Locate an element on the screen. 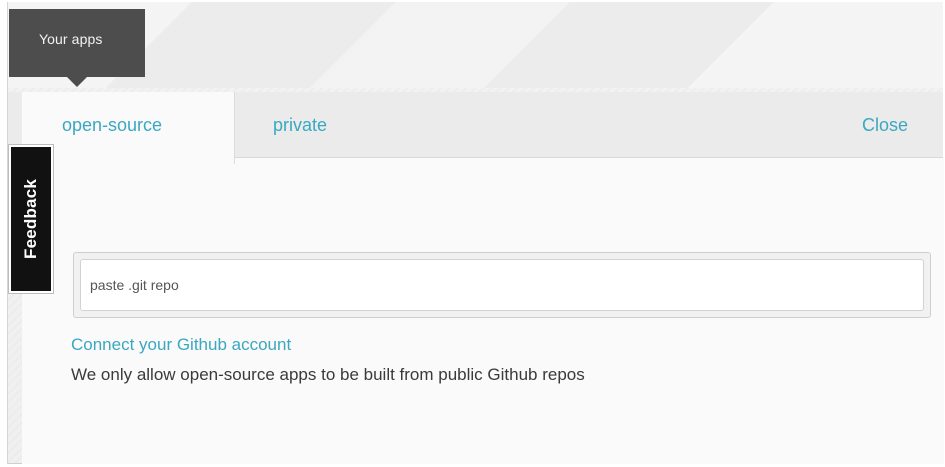 This screenshot has width=945, height=467. feedback-button: Feedback is located at coordinates (31, 219).